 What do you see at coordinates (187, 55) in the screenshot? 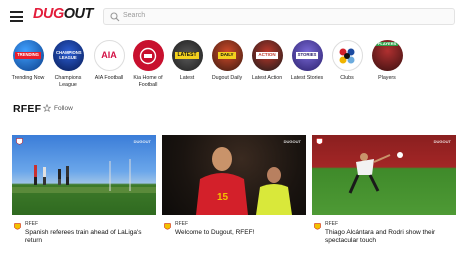
I see `channel-thumbnail: LATEST` at bounding box center [187, 55].